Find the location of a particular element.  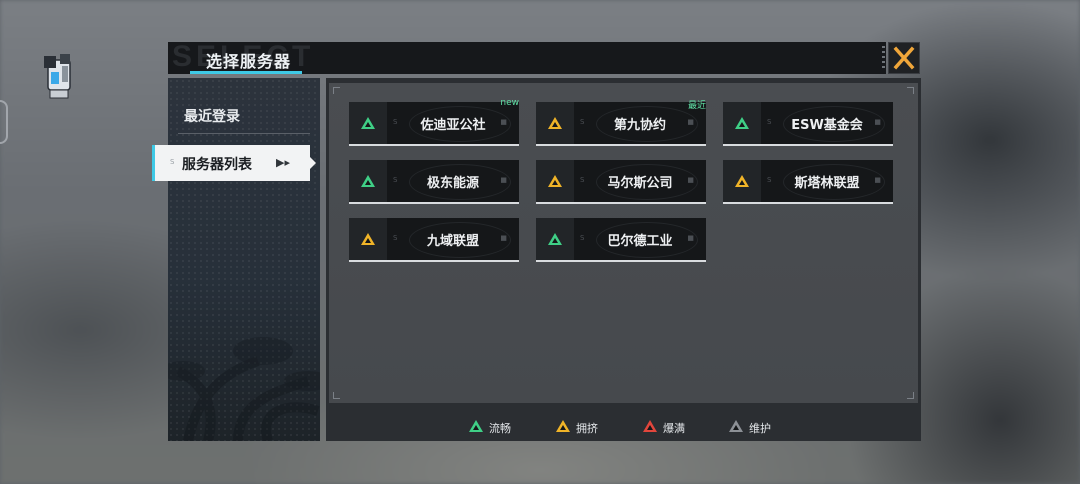

sidebar-divider is located at coordinates (244, 133).